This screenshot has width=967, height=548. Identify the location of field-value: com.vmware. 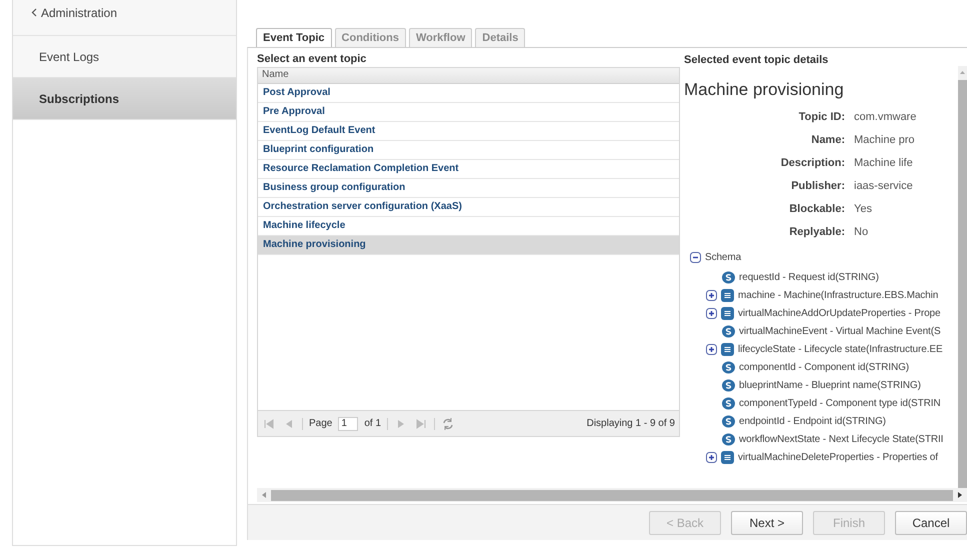
(885, 117).